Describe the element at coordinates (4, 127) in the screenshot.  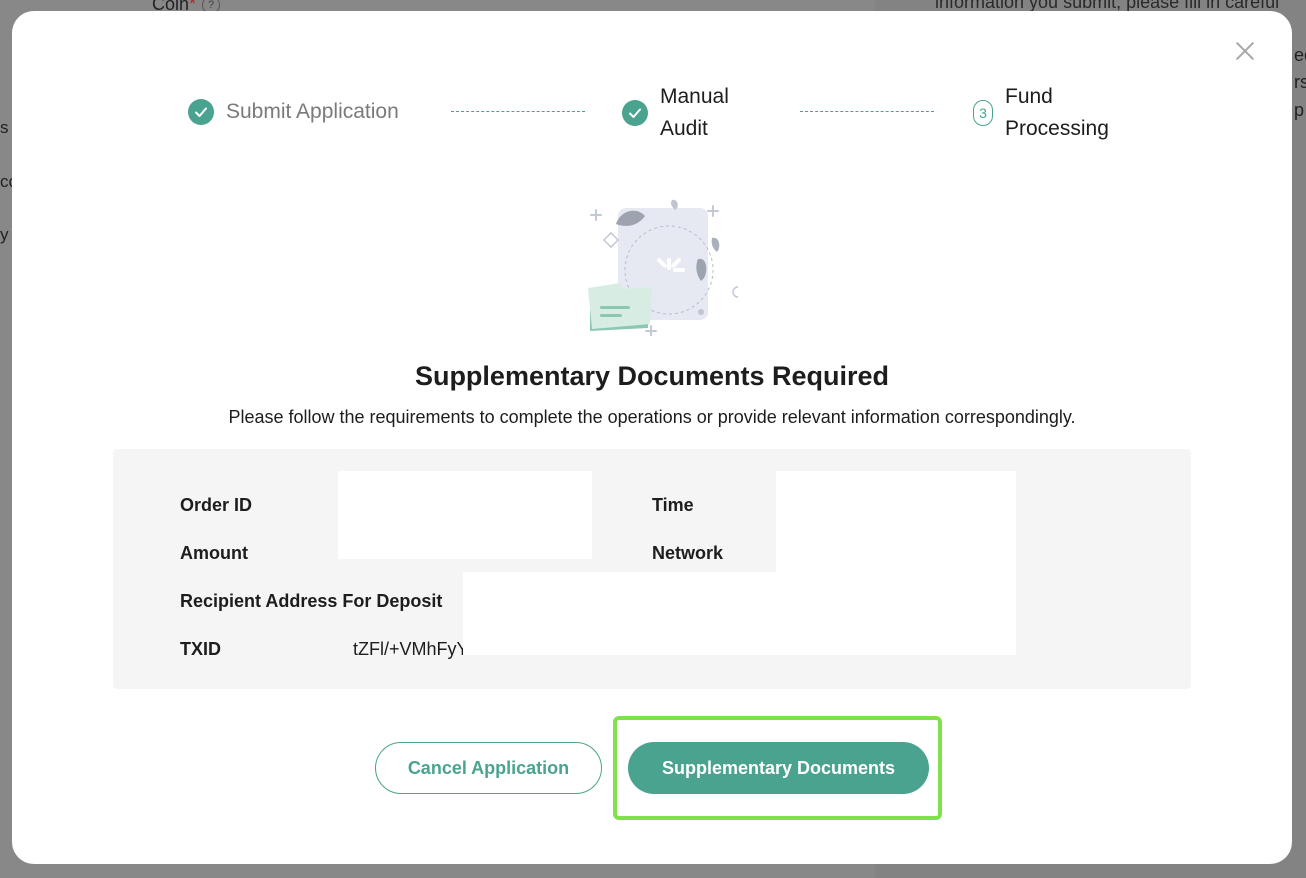
I see `background-side-text: s` at that location.